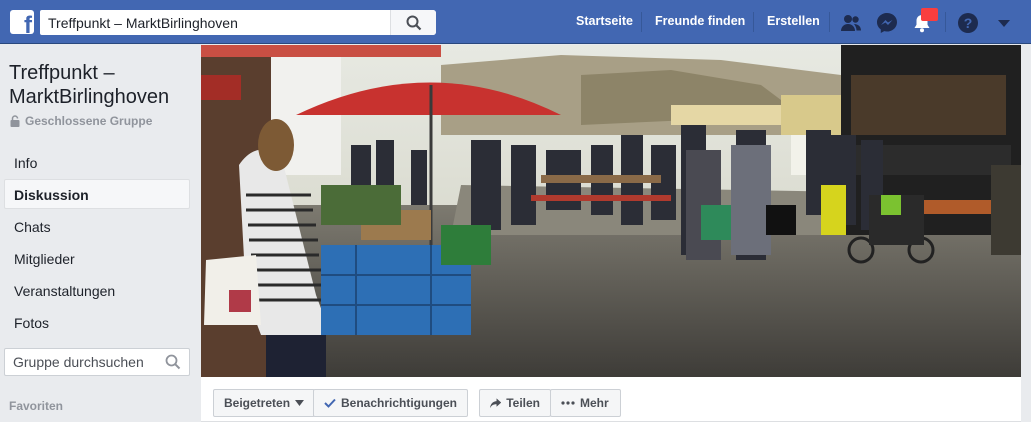  Describe the element at coordinates (101, 85) in the screenshot. I see `group-title: Treffpunkt – MarktBirlinghoven` at that location.